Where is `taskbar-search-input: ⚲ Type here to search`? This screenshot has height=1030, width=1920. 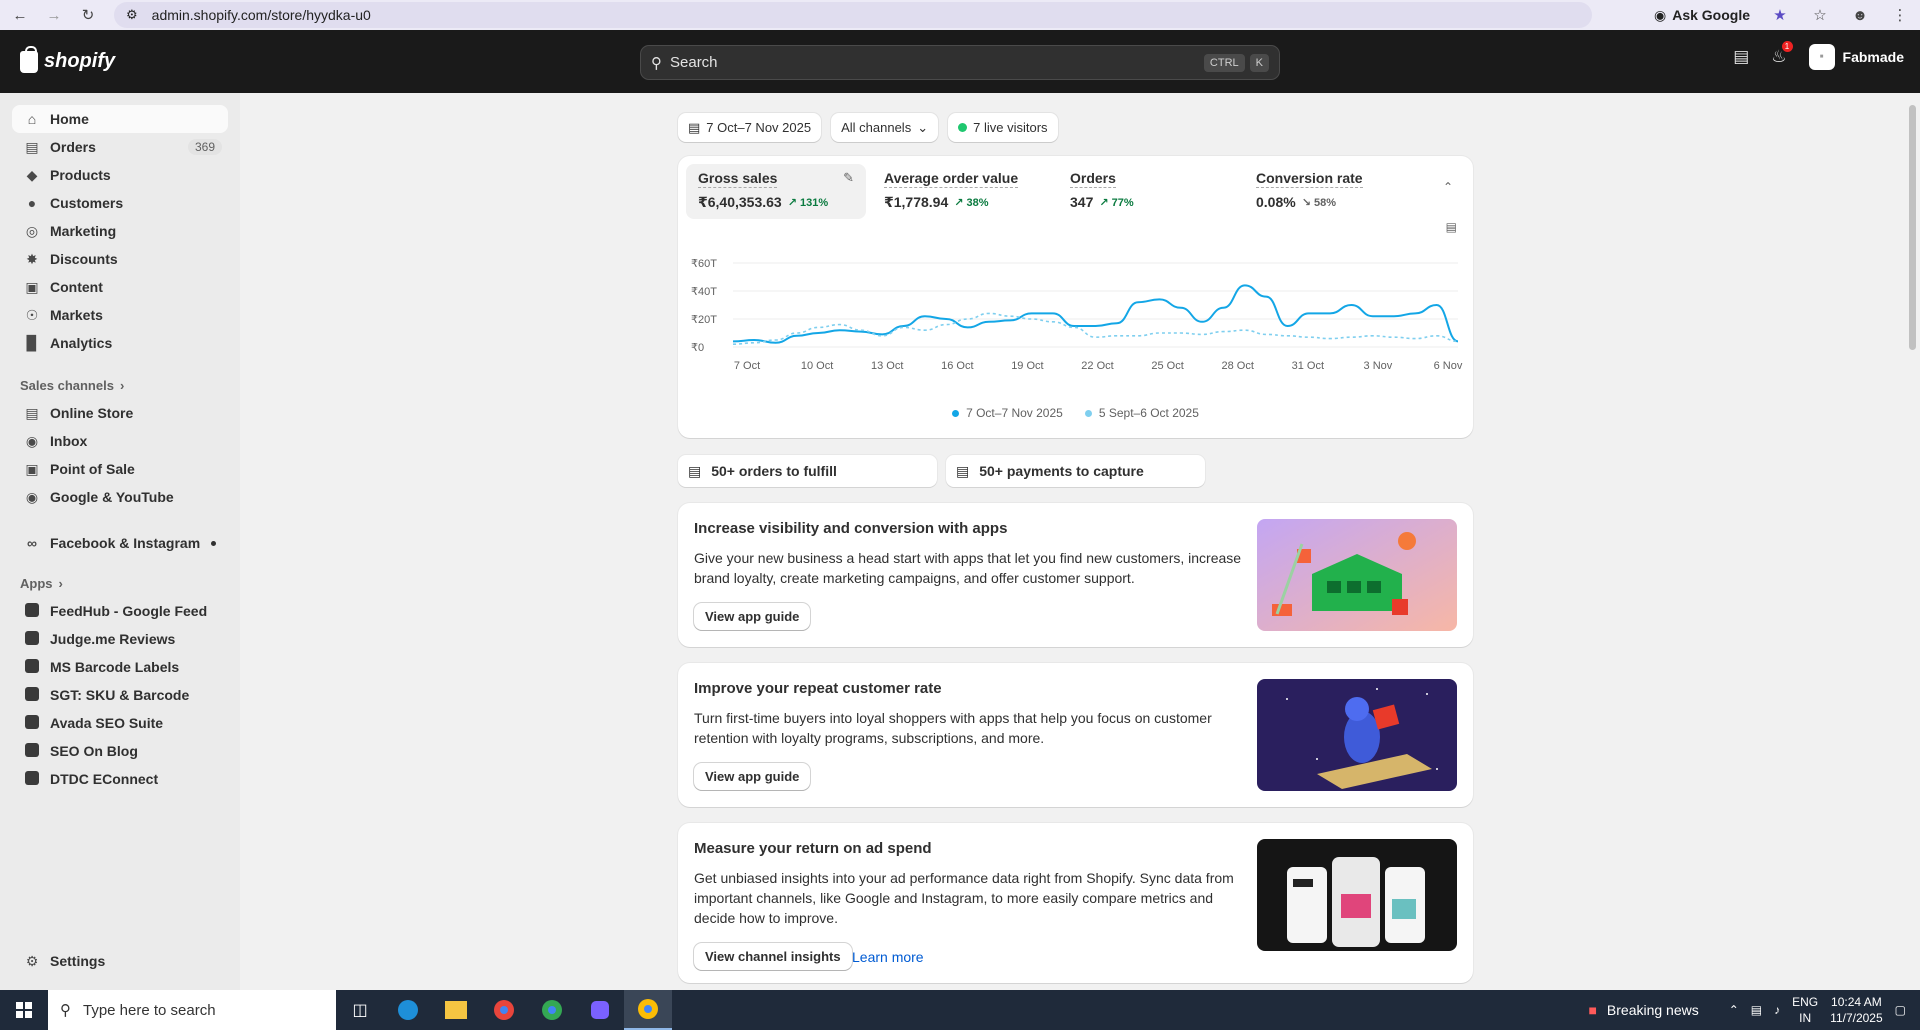 taskbar-search-input: ⚲ Type here to search is located at coordinates (192, 1010).